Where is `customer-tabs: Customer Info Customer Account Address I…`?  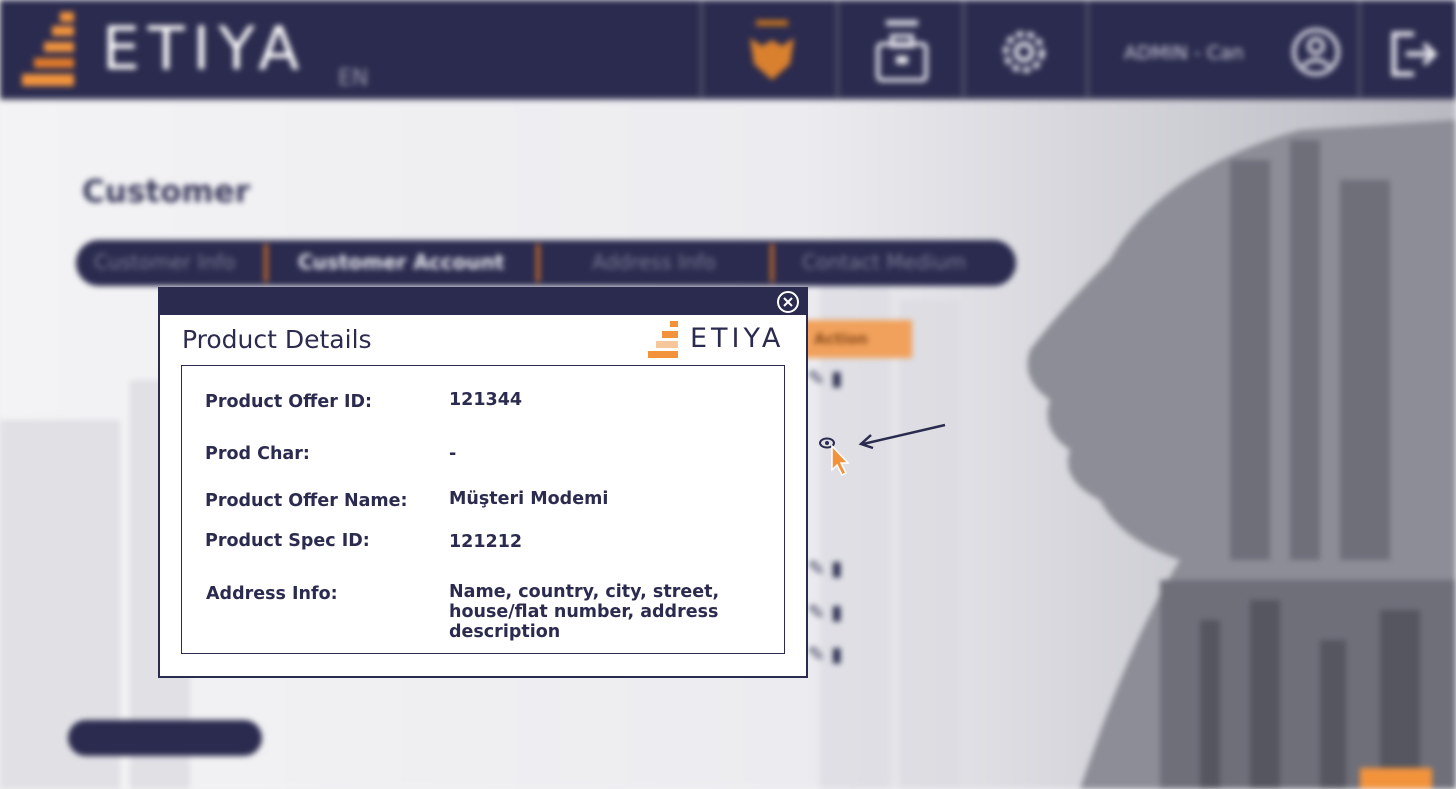 customer-tabs: Customer Info Customer Account Address I… is located at coordinates (546, 263).